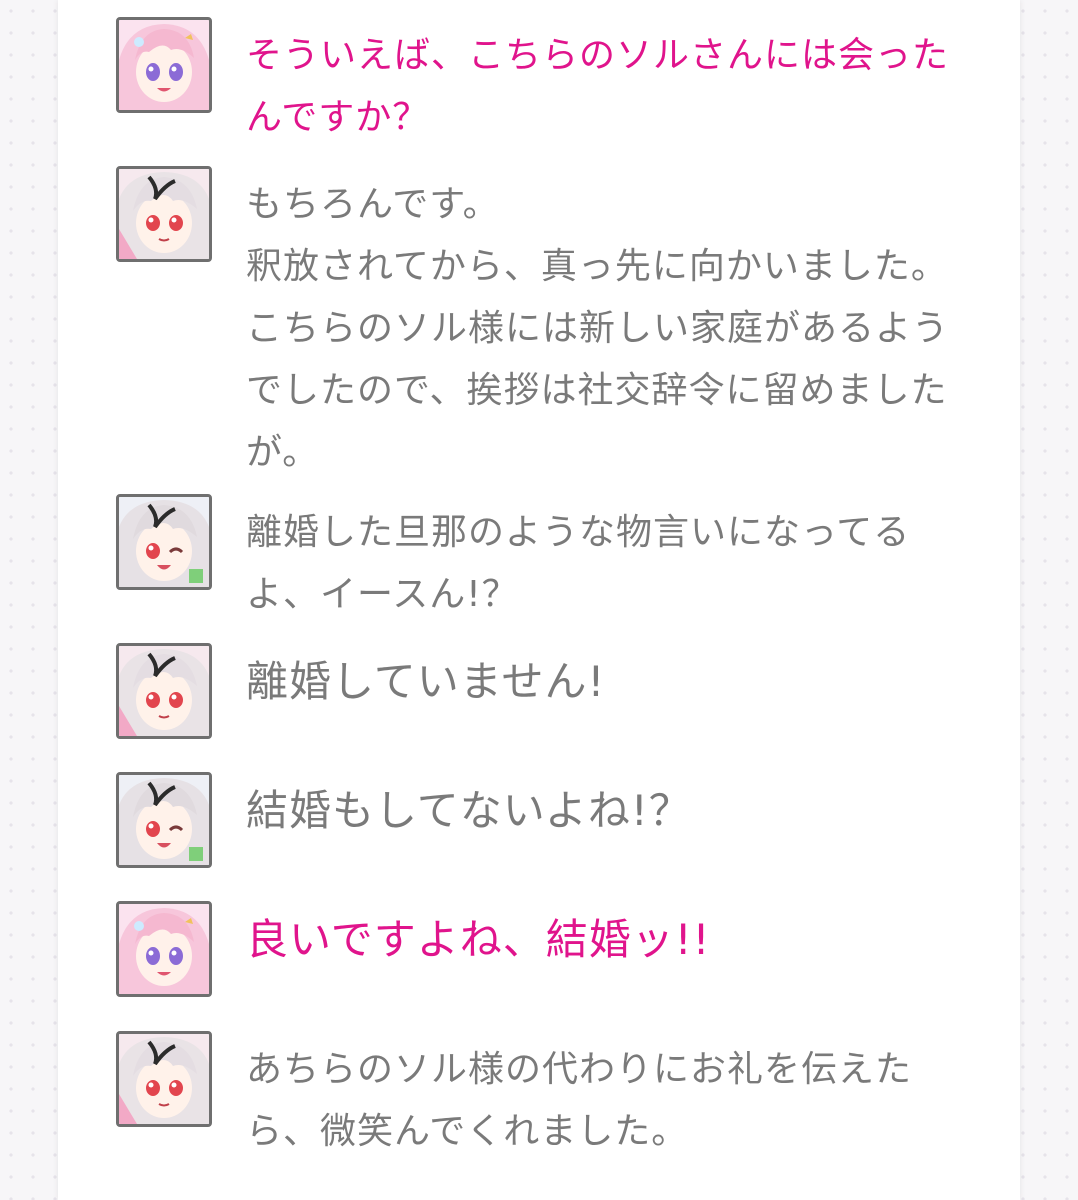 The width and height of the screenshot is (1078, 1200). I want to click on message-text: そういえば、こちらのソルさんには会ったんですか？, so click(598, 86).